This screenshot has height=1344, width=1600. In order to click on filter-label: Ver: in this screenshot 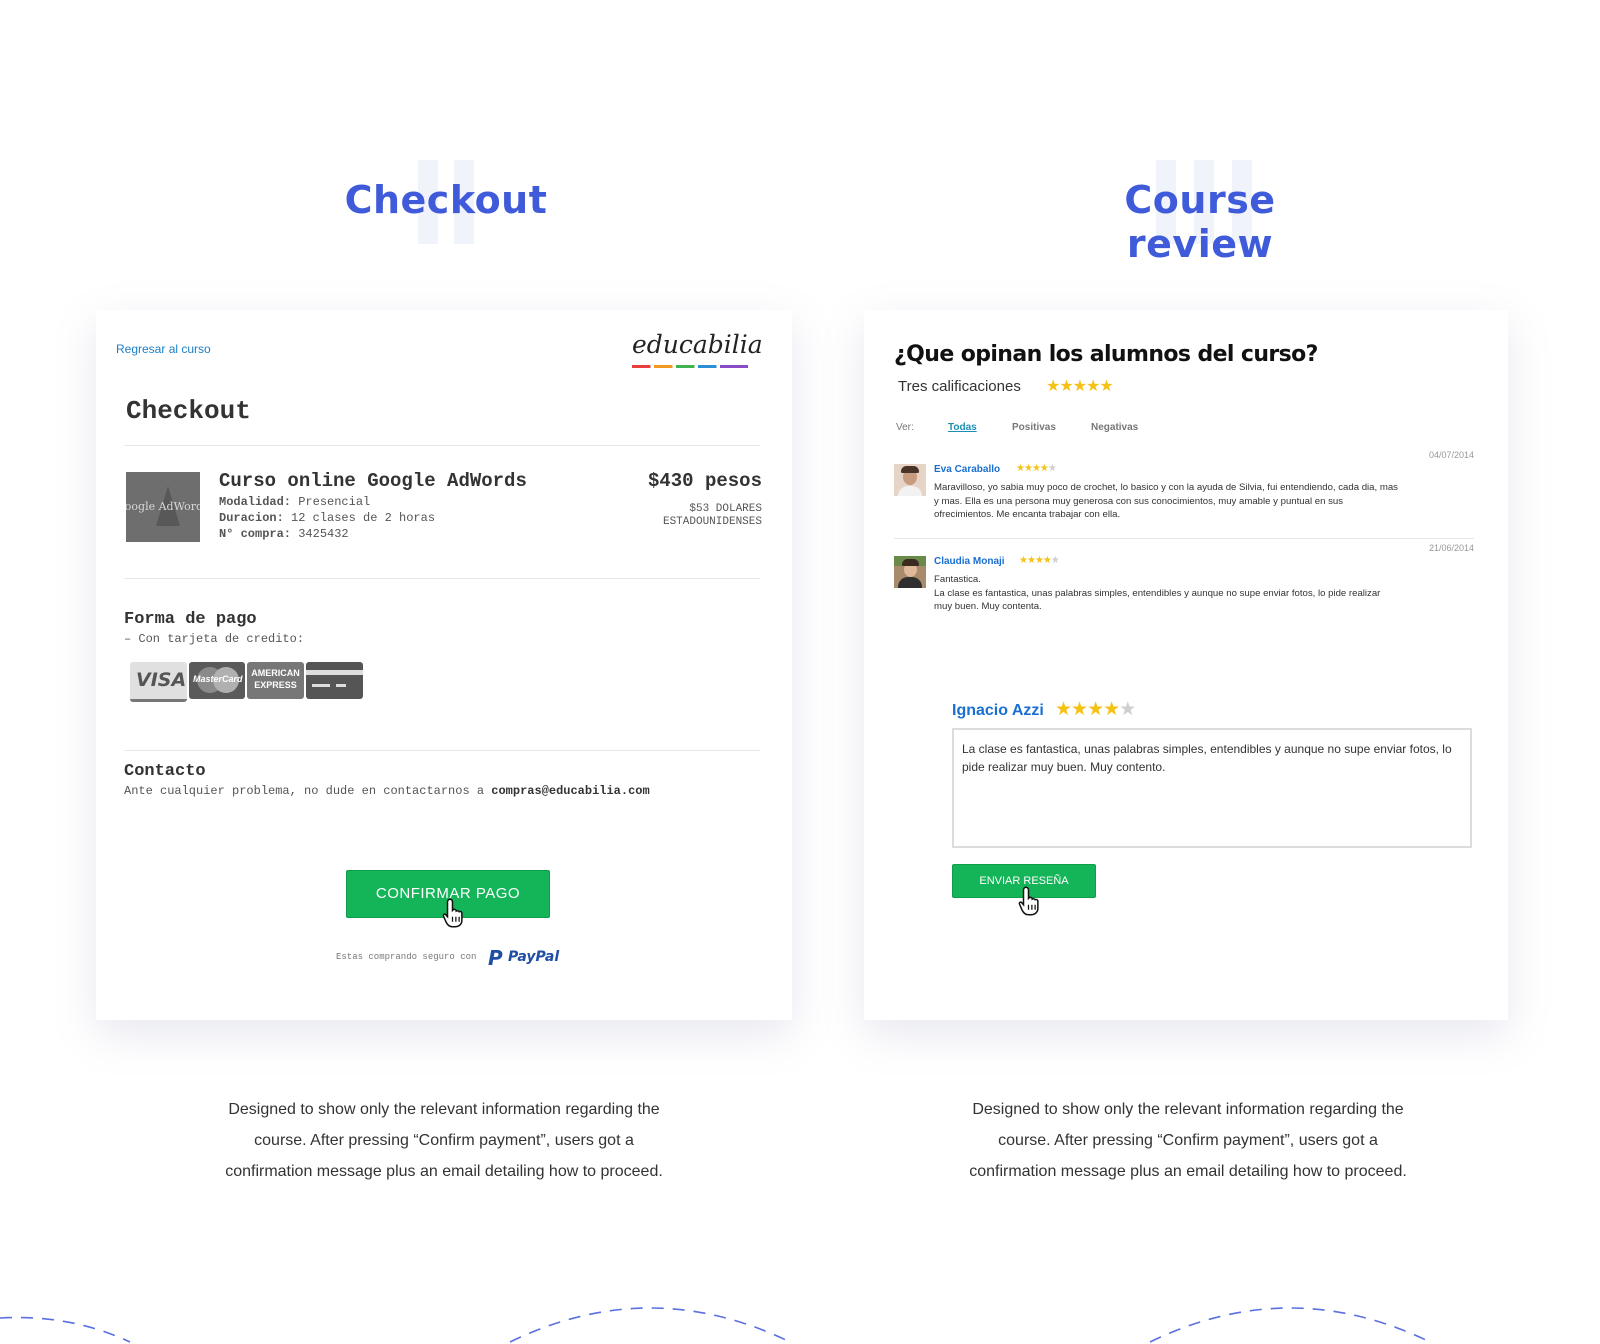, I will do `click(905, 427)`.